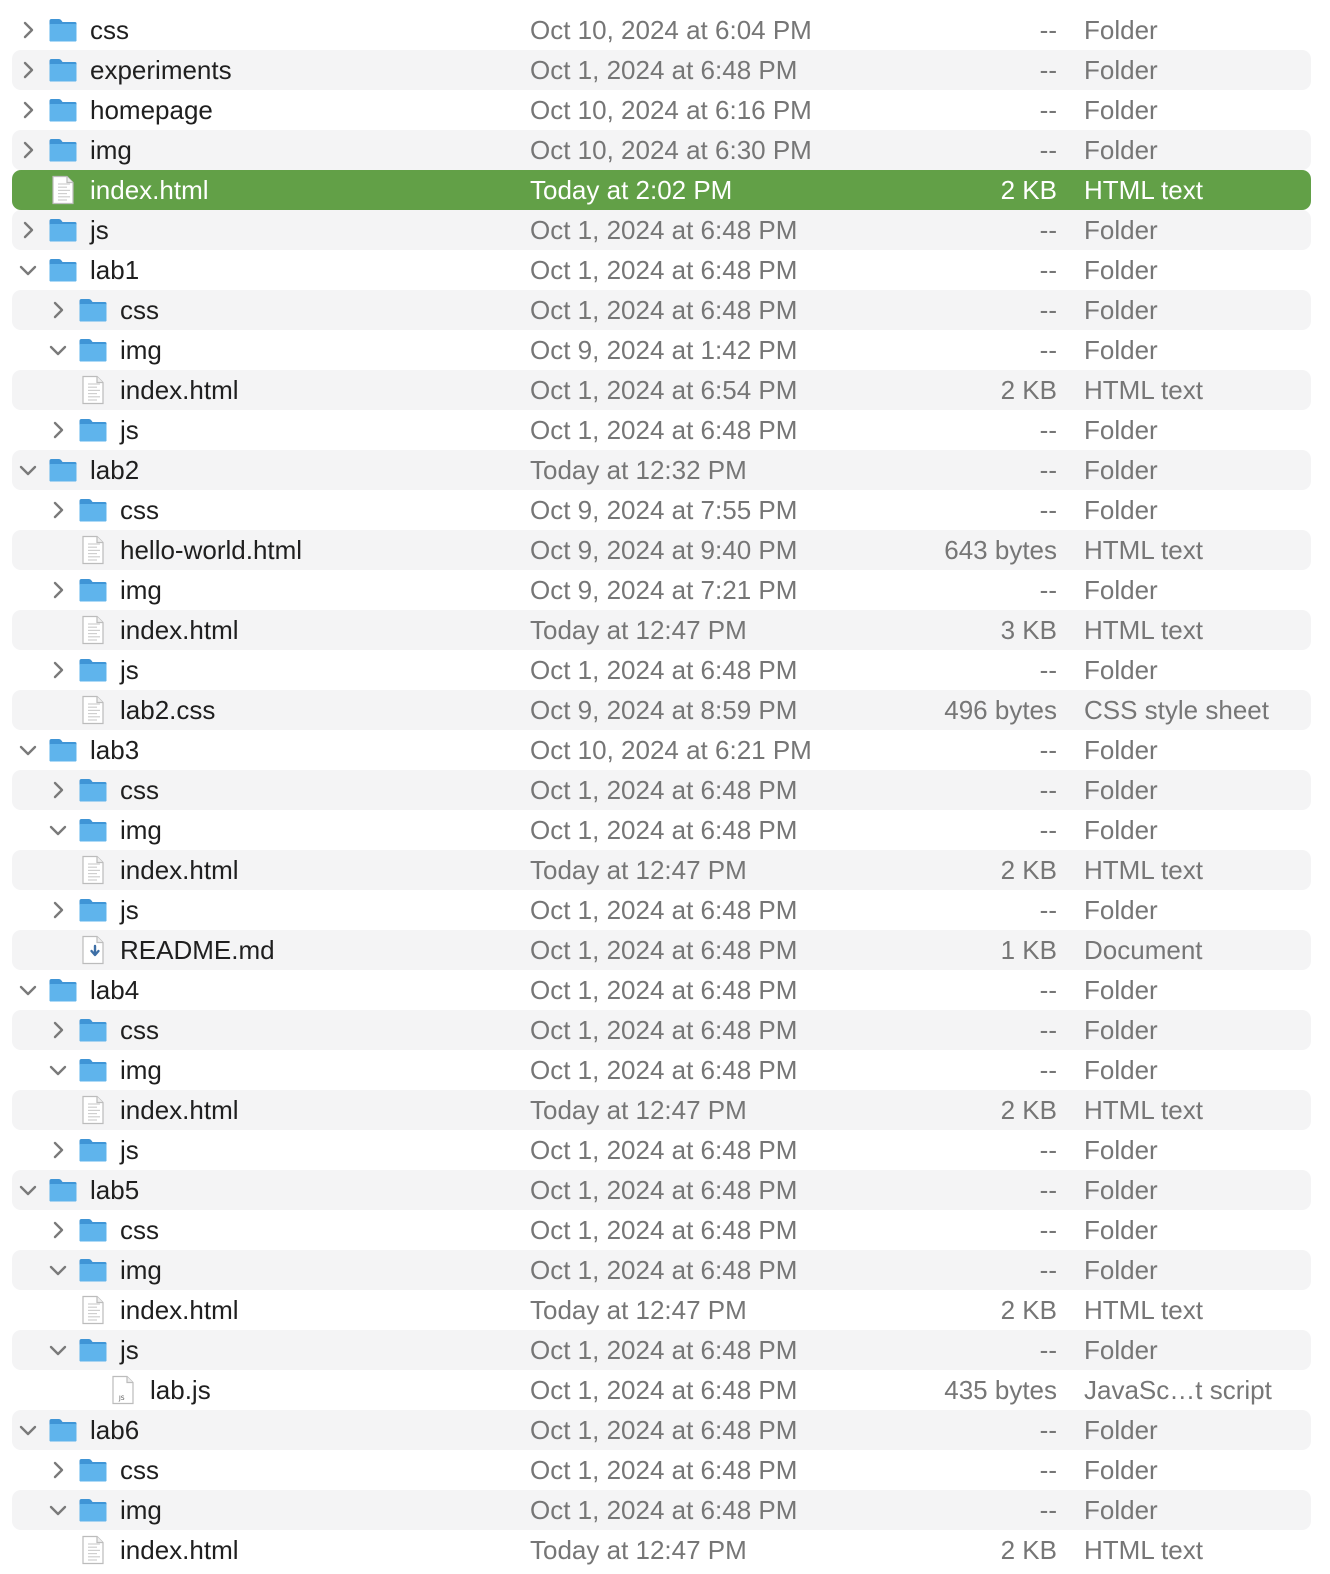 The image size is (1330, 1574). I want to click on name-cell: js, so click(93, 1150).